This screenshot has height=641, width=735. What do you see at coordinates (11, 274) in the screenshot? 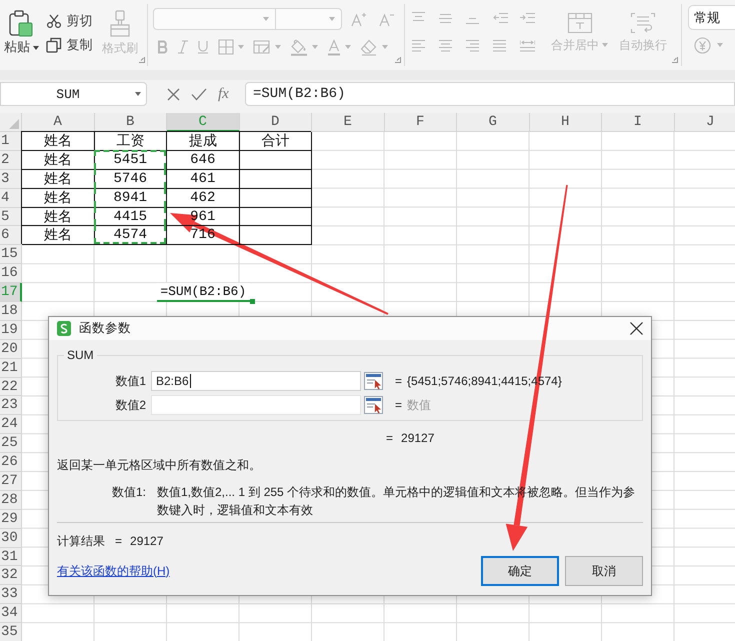
I see `row-header: 16` at bounding box center [11, 274].